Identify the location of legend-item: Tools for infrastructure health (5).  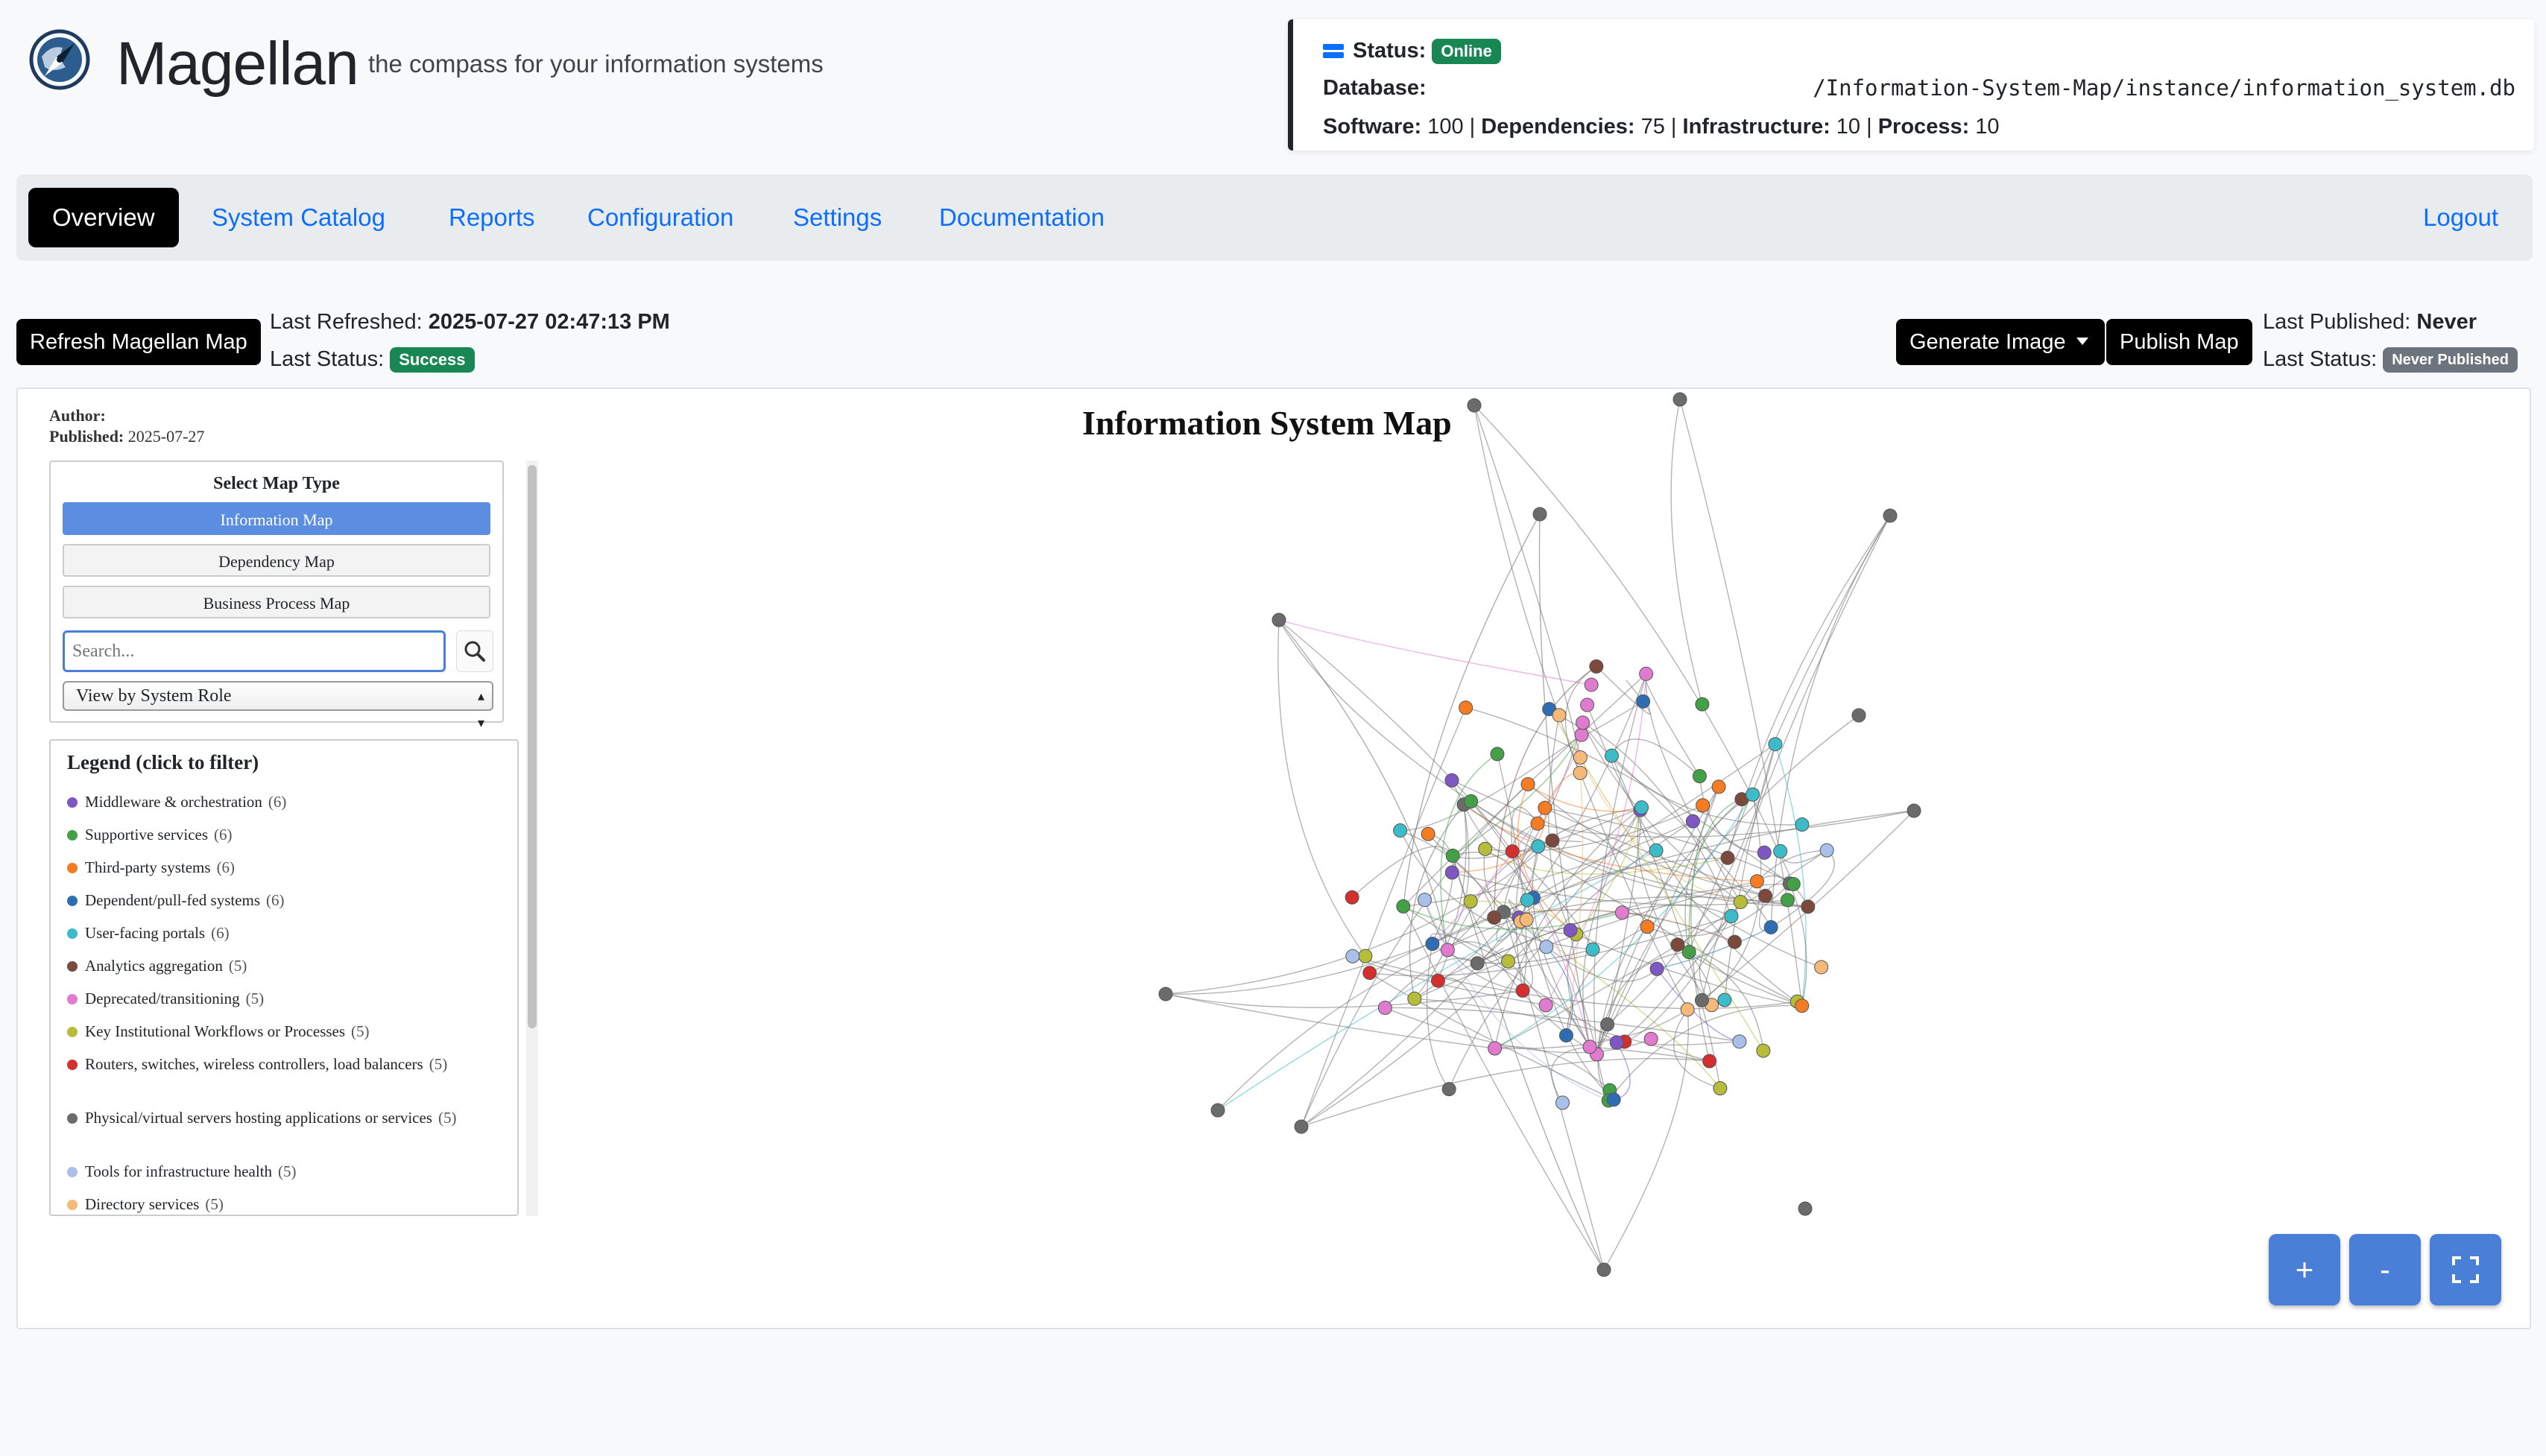
(279, 1171).